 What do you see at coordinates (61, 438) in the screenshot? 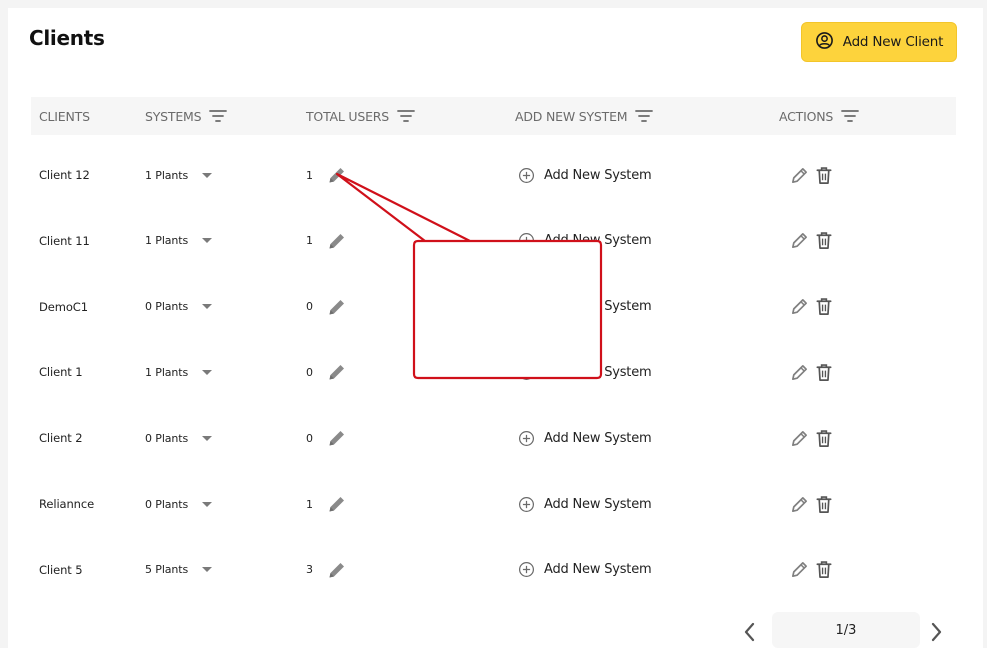
I see `client-name: Client 2` at bounding box center [61, 438].